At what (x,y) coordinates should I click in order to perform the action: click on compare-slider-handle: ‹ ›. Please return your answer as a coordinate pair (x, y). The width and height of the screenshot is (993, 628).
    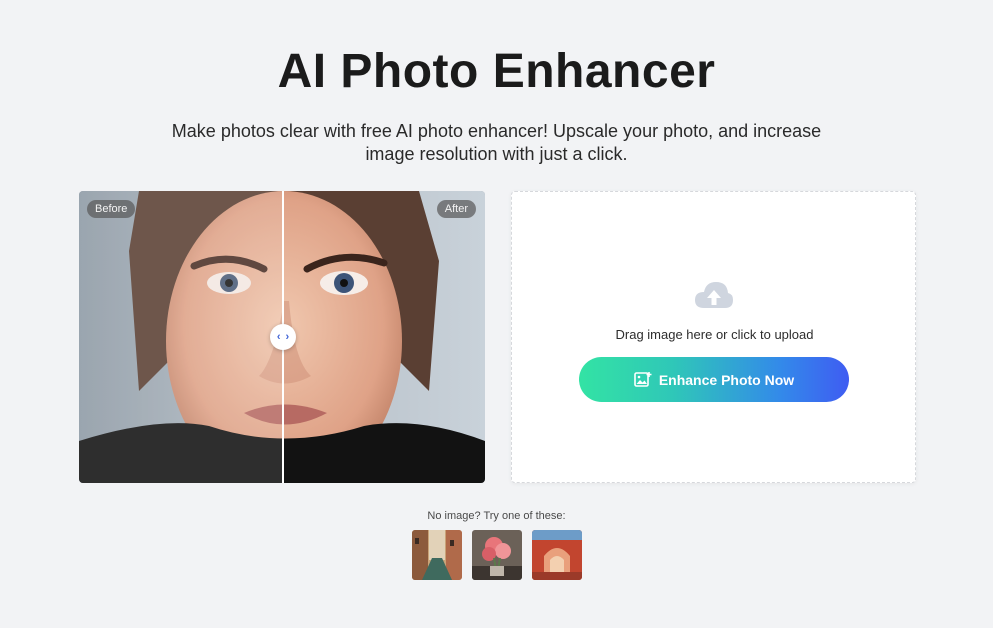
    Looking at the image, I should click on (283, 337).